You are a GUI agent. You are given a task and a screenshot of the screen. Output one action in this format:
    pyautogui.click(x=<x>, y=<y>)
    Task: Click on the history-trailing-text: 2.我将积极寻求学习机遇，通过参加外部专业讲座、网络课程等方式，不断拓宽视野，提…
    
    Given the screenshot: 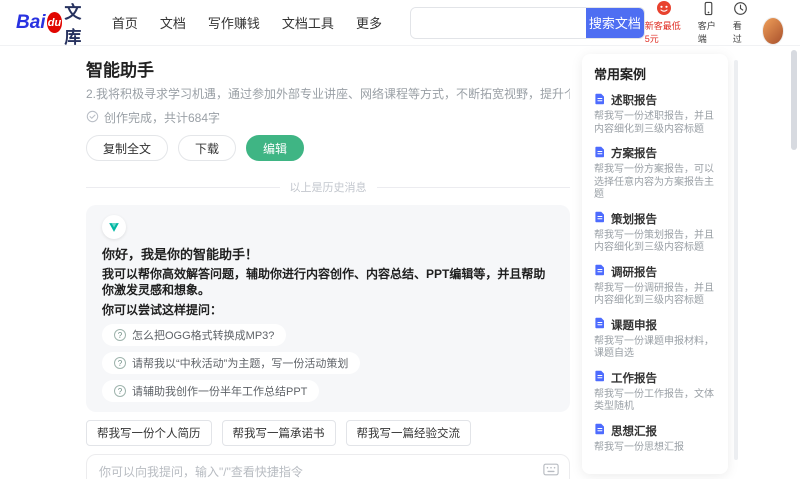 What is the action you would take?
    pyautogui.click(x=328, y=94)
    